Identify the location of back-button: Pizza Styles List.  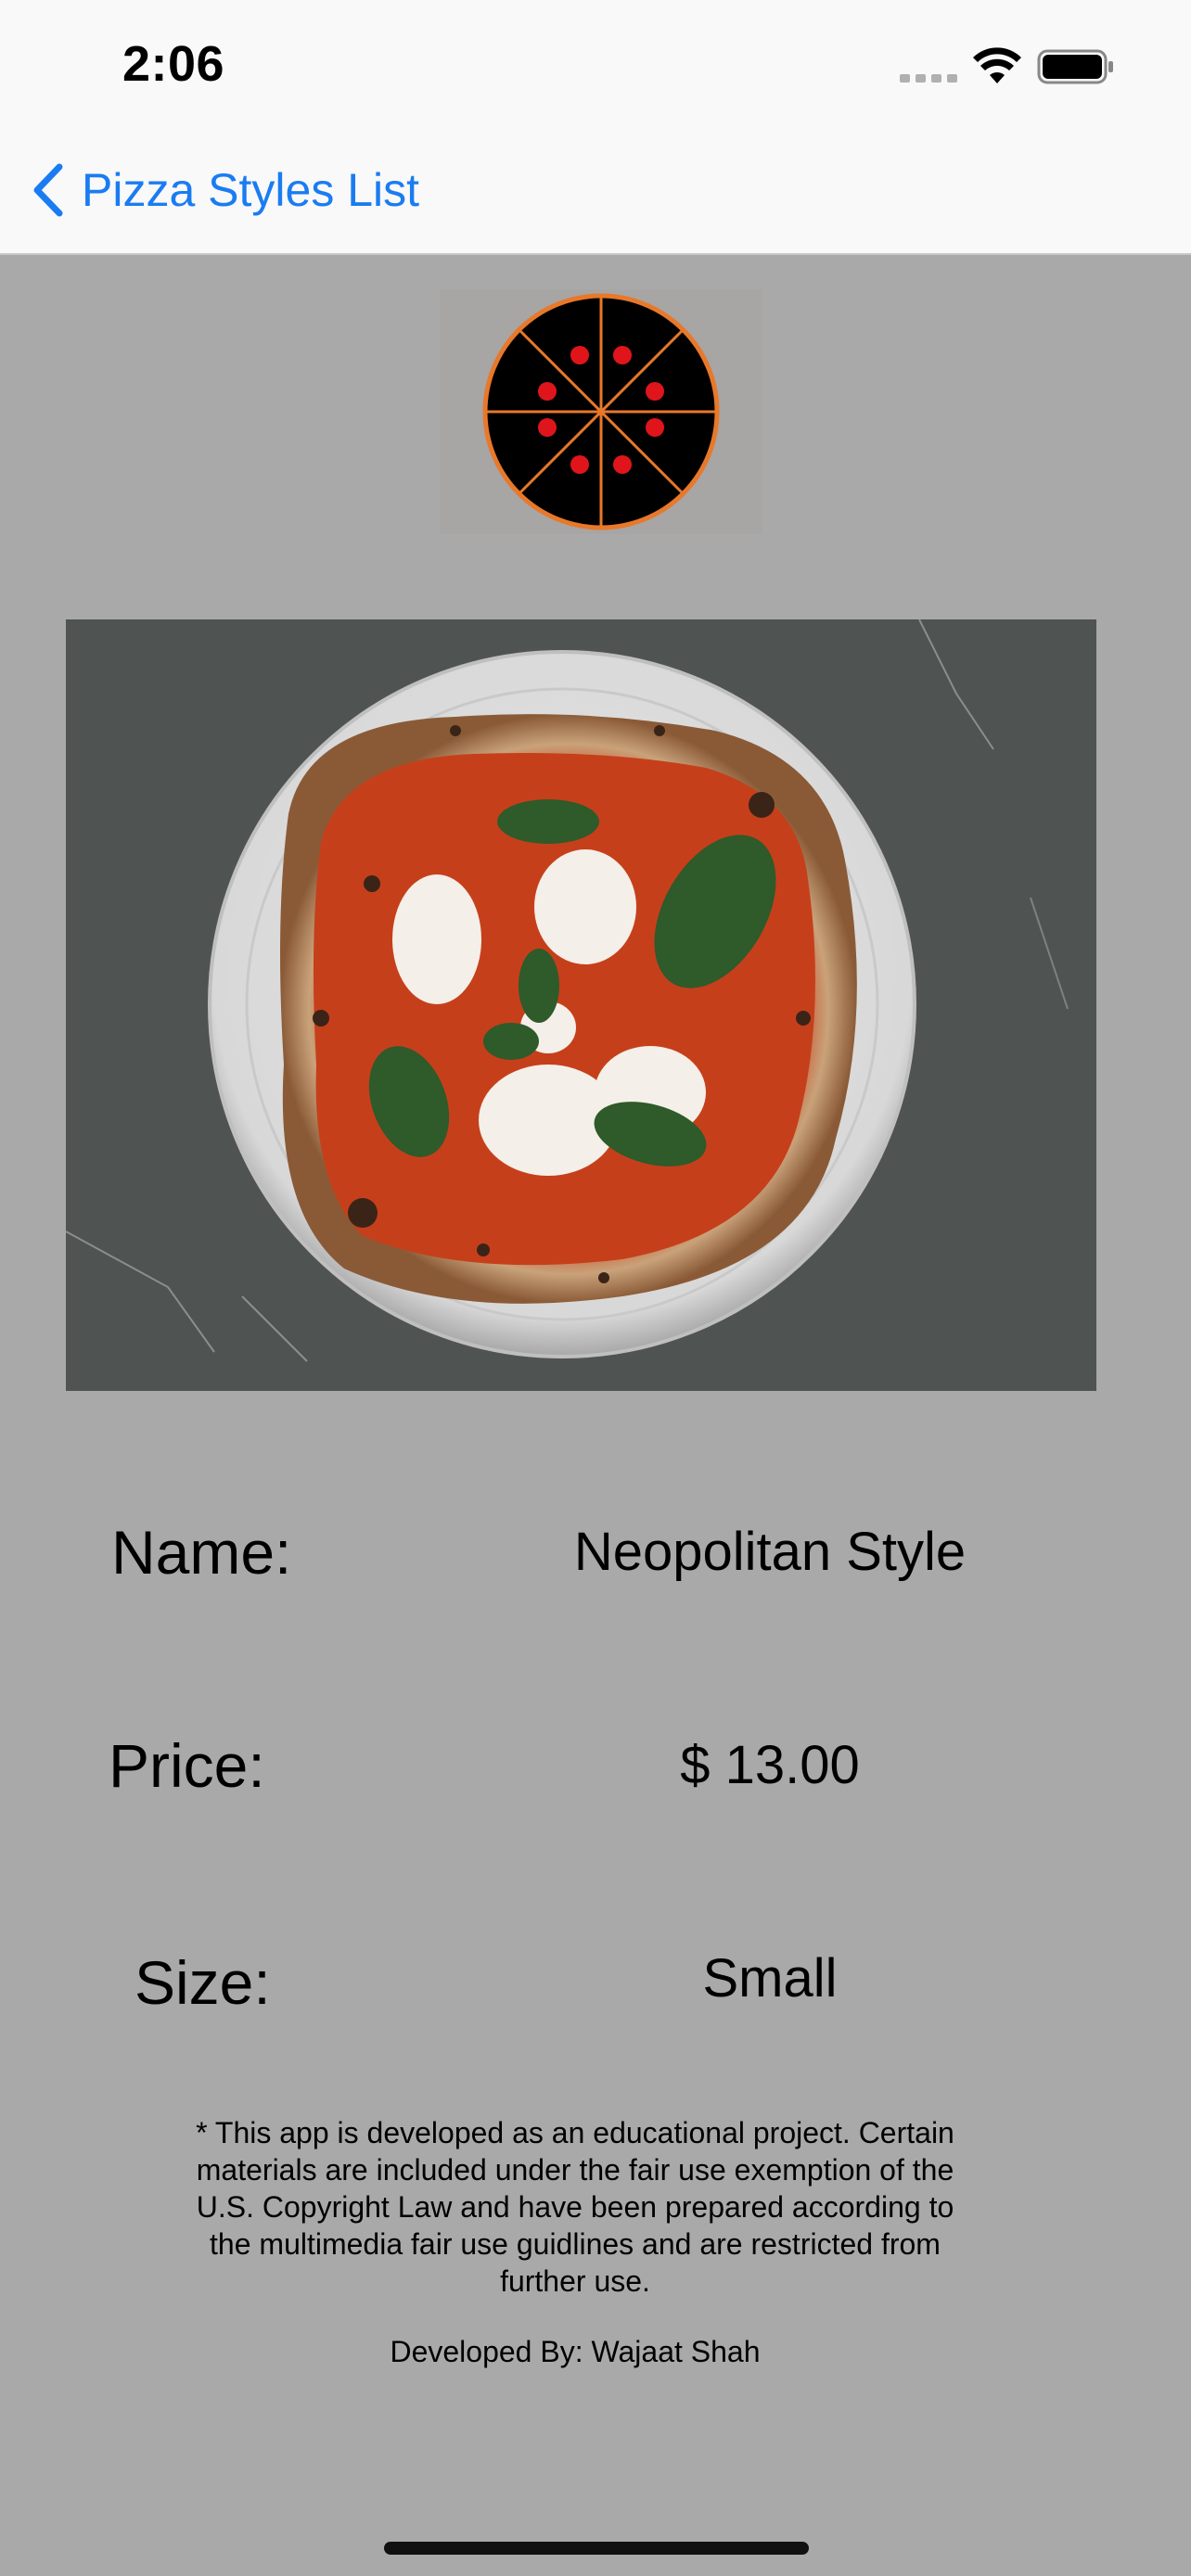
(223, 191).